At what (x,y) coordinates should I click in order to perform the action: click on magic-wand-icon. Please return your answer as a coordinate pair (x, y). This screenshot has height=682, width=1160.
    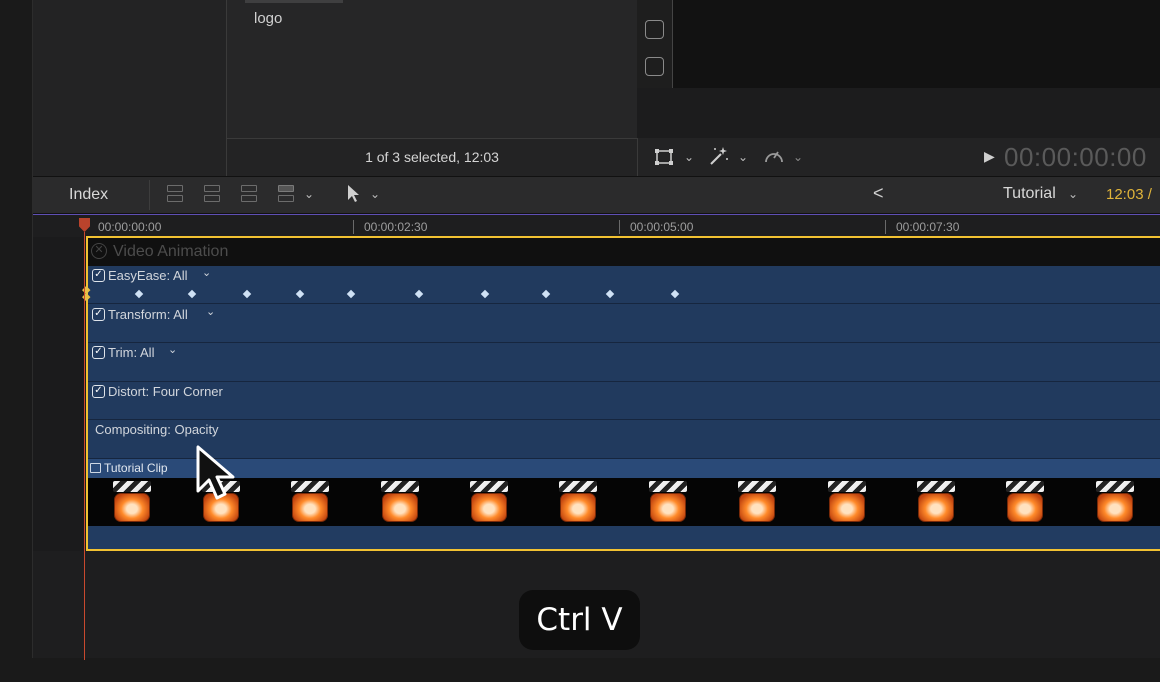
    Looking at the image, I should click on (719, 156).